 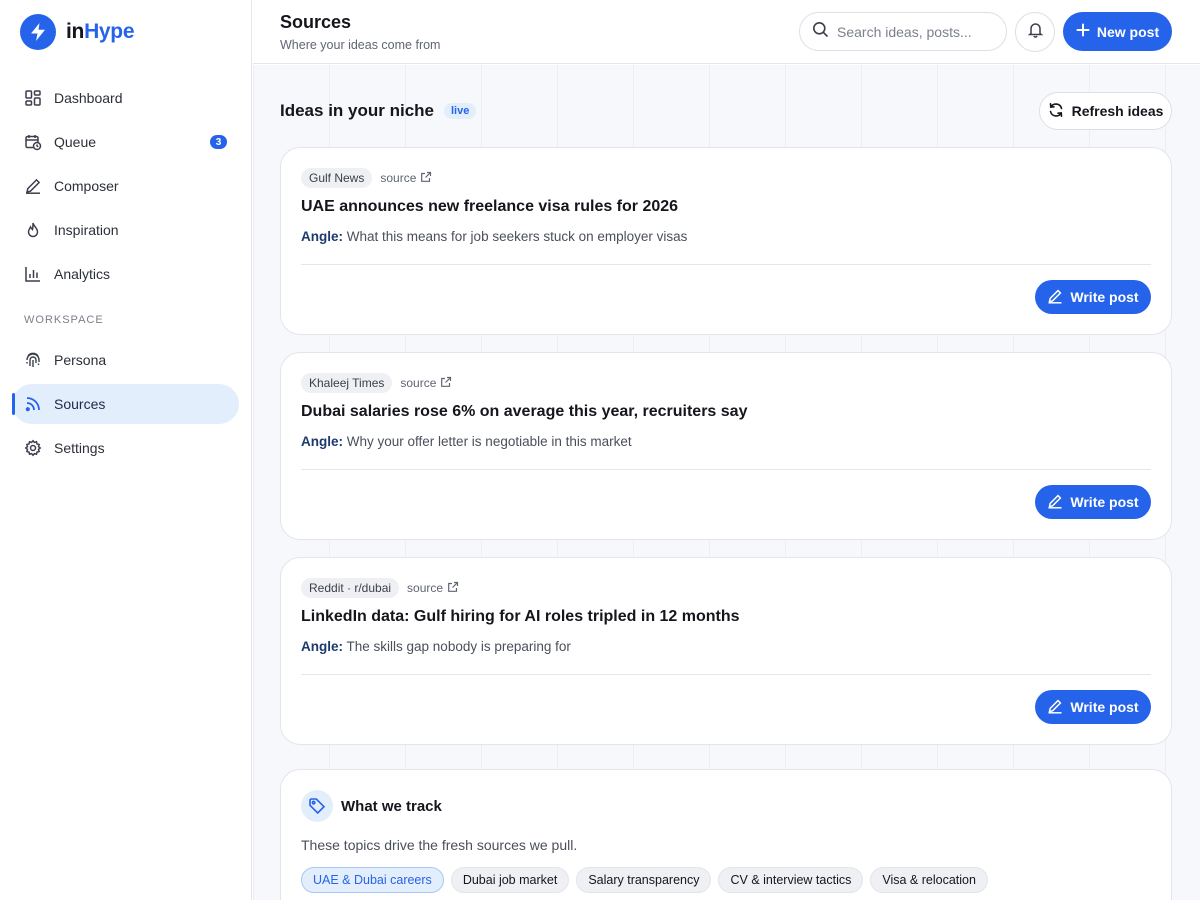 I want to click on search-box, so click(x=903, y=31).